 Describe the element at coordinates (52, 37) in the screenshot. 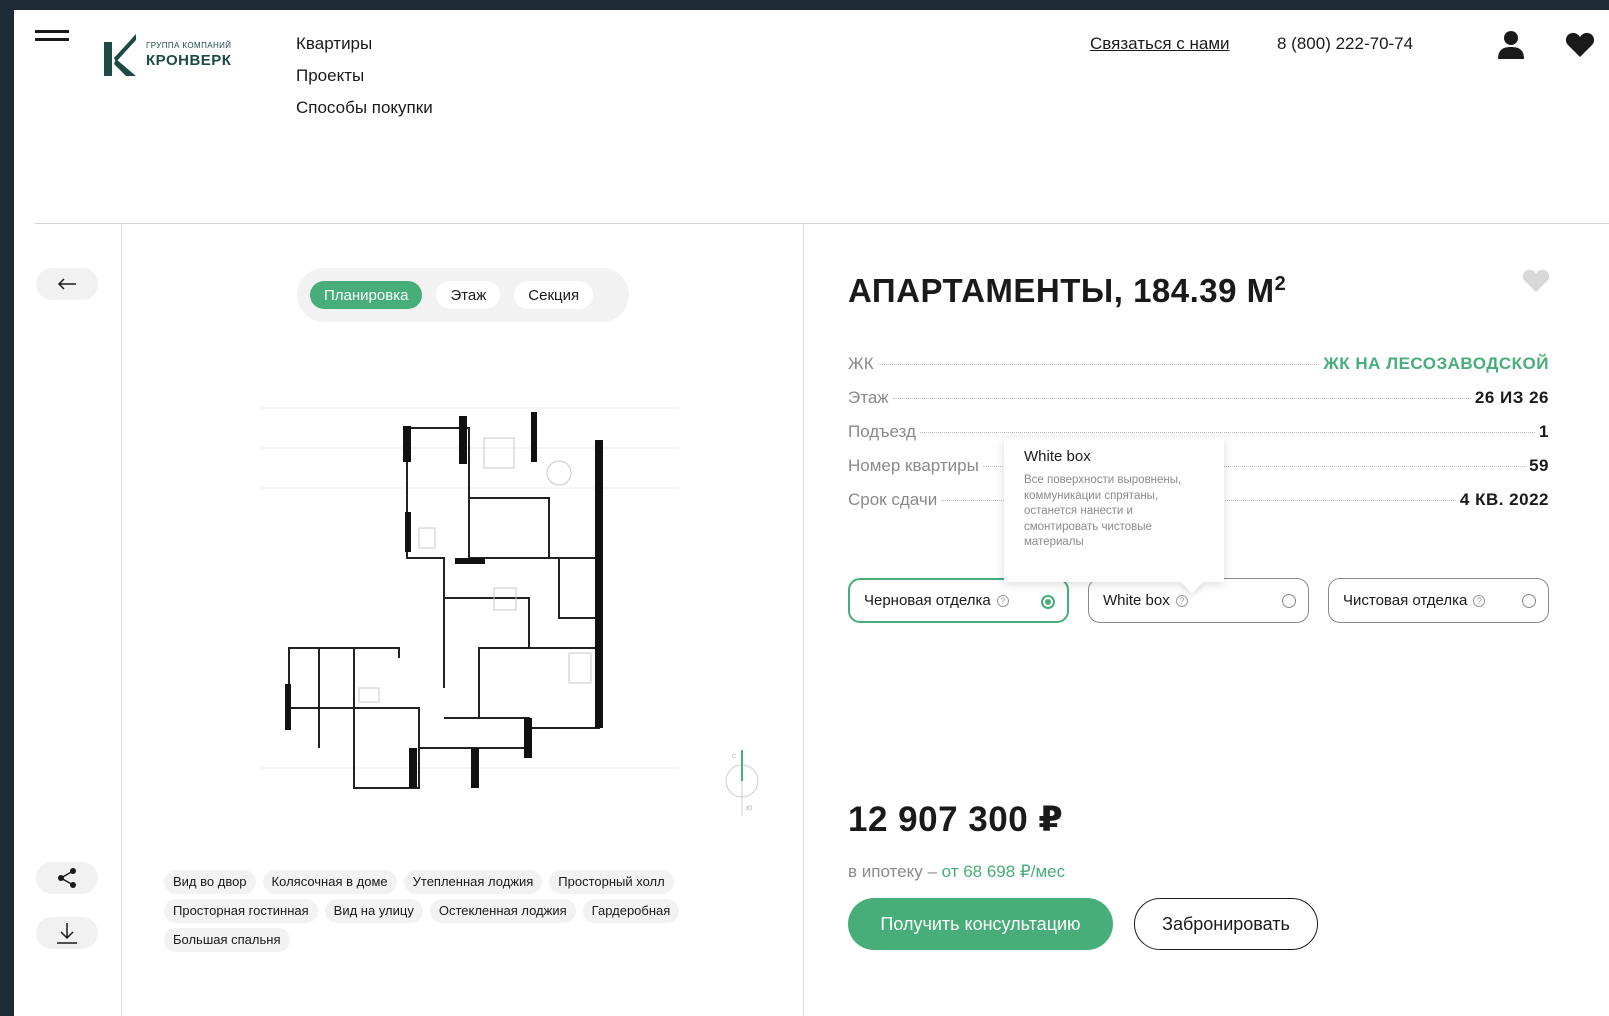

I see `menu-burger-icon` at that location.